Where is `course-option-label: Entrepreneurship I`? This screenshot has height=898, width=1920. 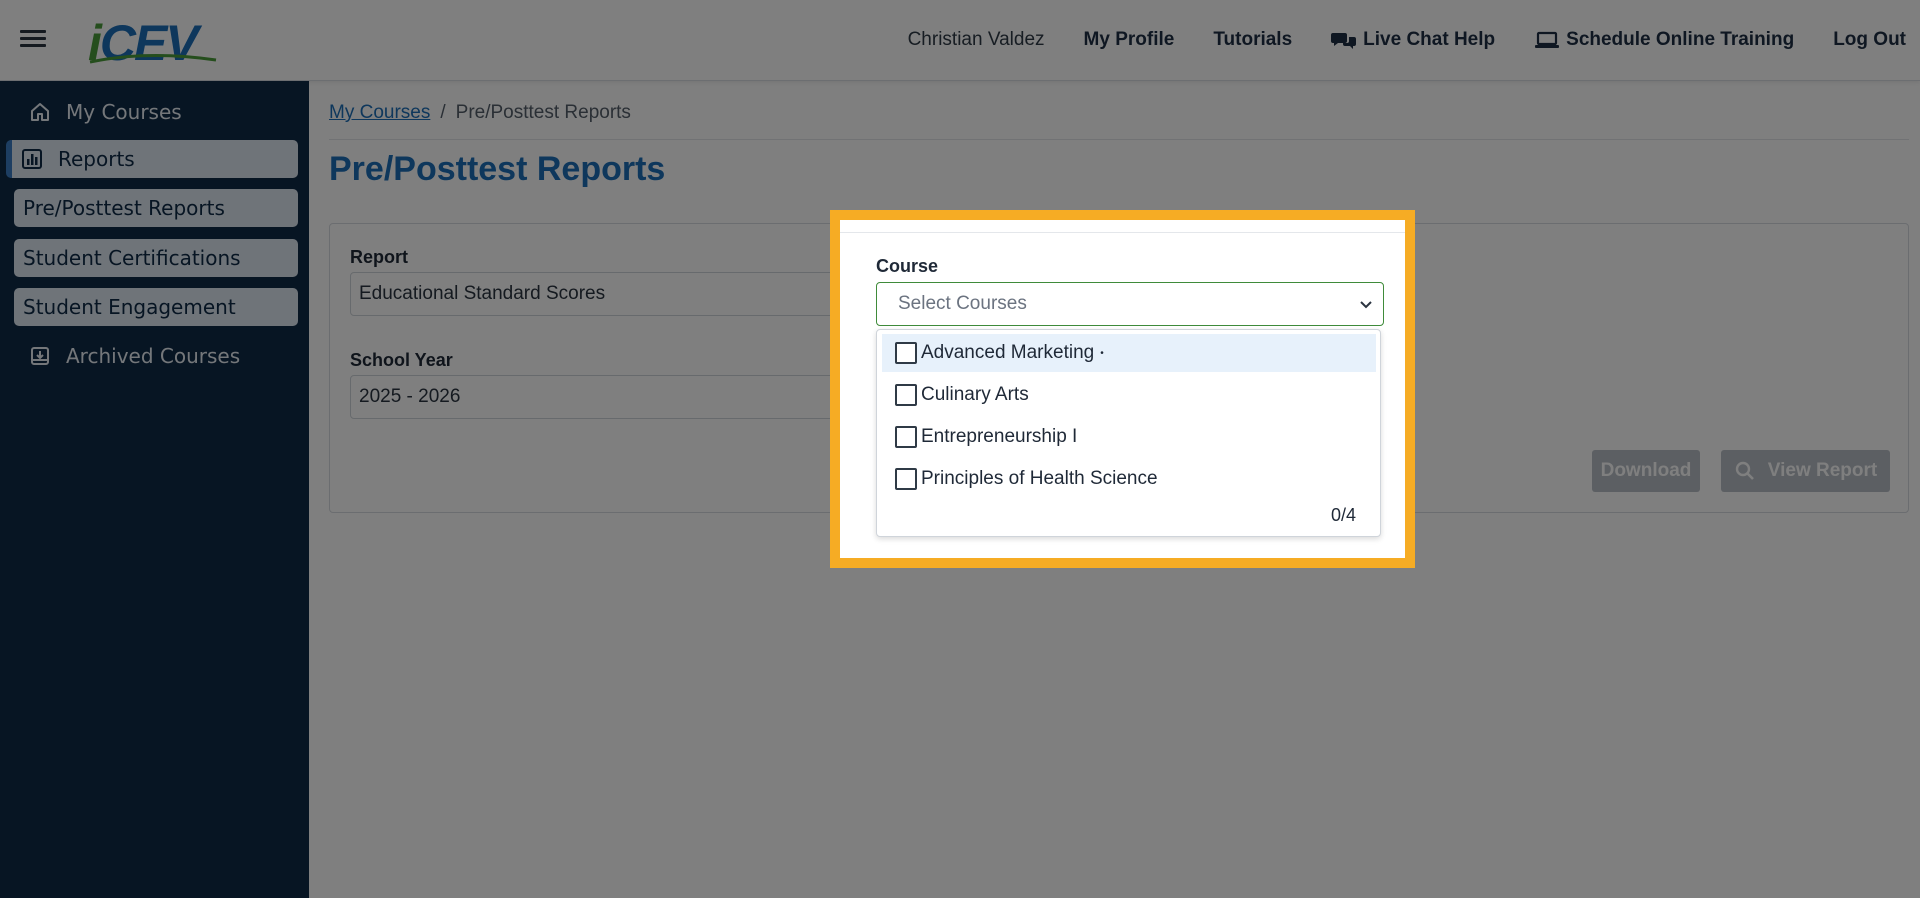 course-option-label: Entrepreneurship I is located at coordinates (999, 436).